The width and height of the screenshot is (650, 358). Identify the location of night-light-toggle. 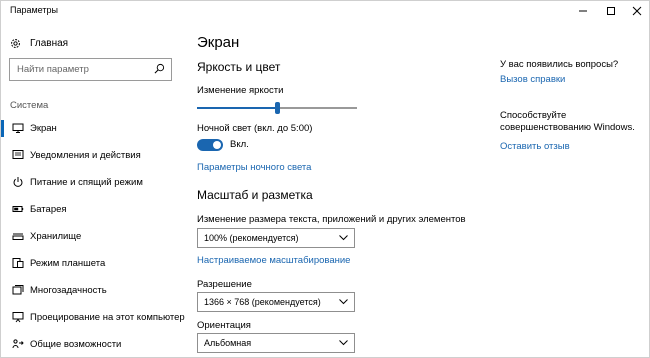
(210, 145).